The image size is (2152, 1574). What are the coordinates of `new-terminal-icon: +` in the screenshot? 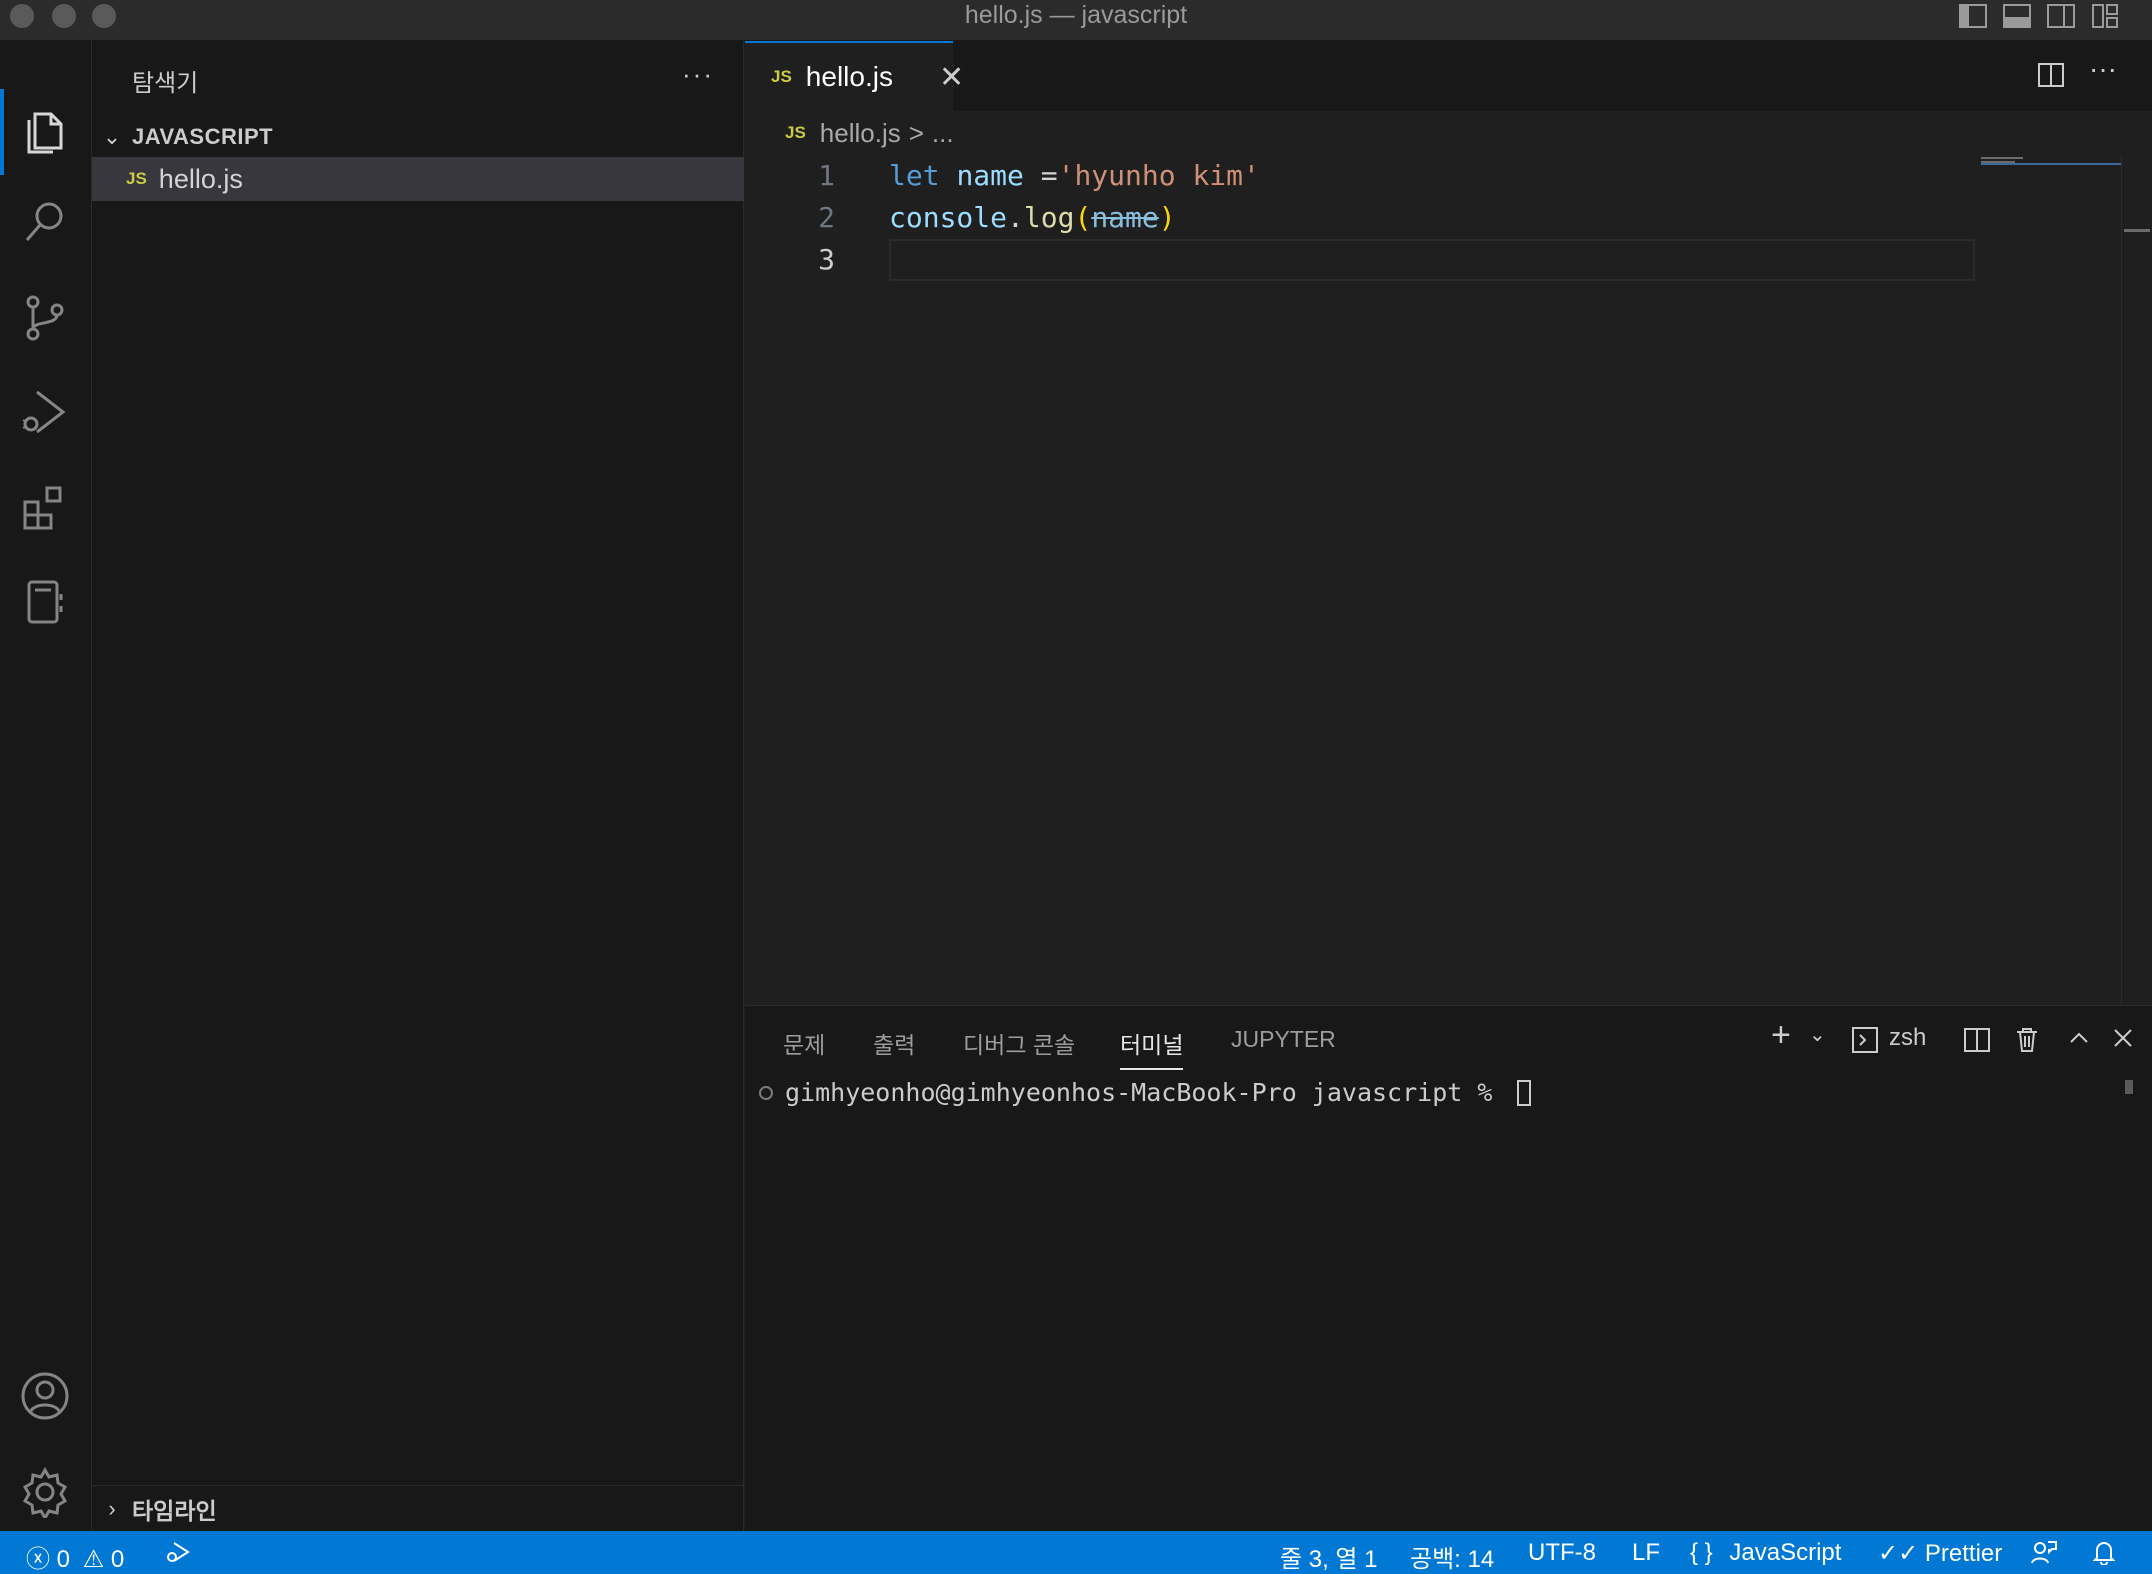 It's located at (1781, 1035).